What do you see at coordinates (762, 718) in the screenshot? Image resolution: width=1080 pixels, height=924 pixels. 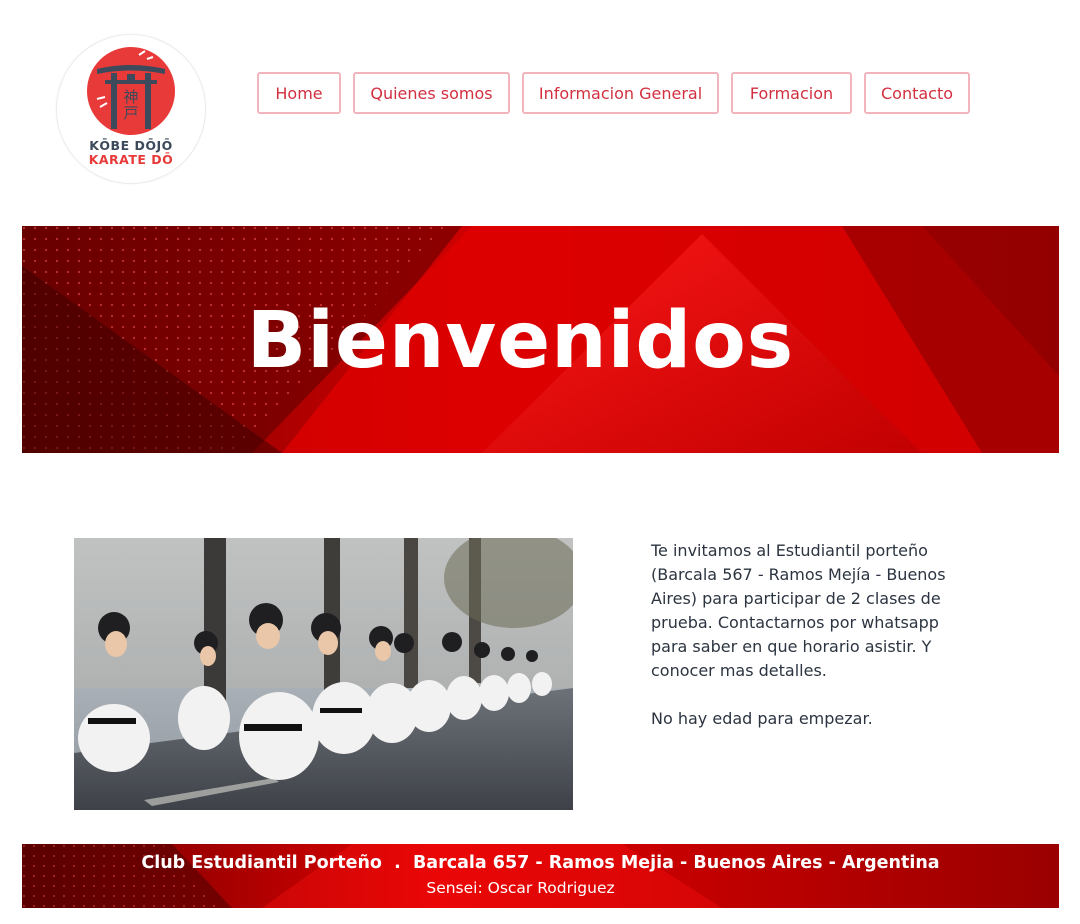 I see `intro-note: No hay edad para empezar.` at bounding box center [762, 718].